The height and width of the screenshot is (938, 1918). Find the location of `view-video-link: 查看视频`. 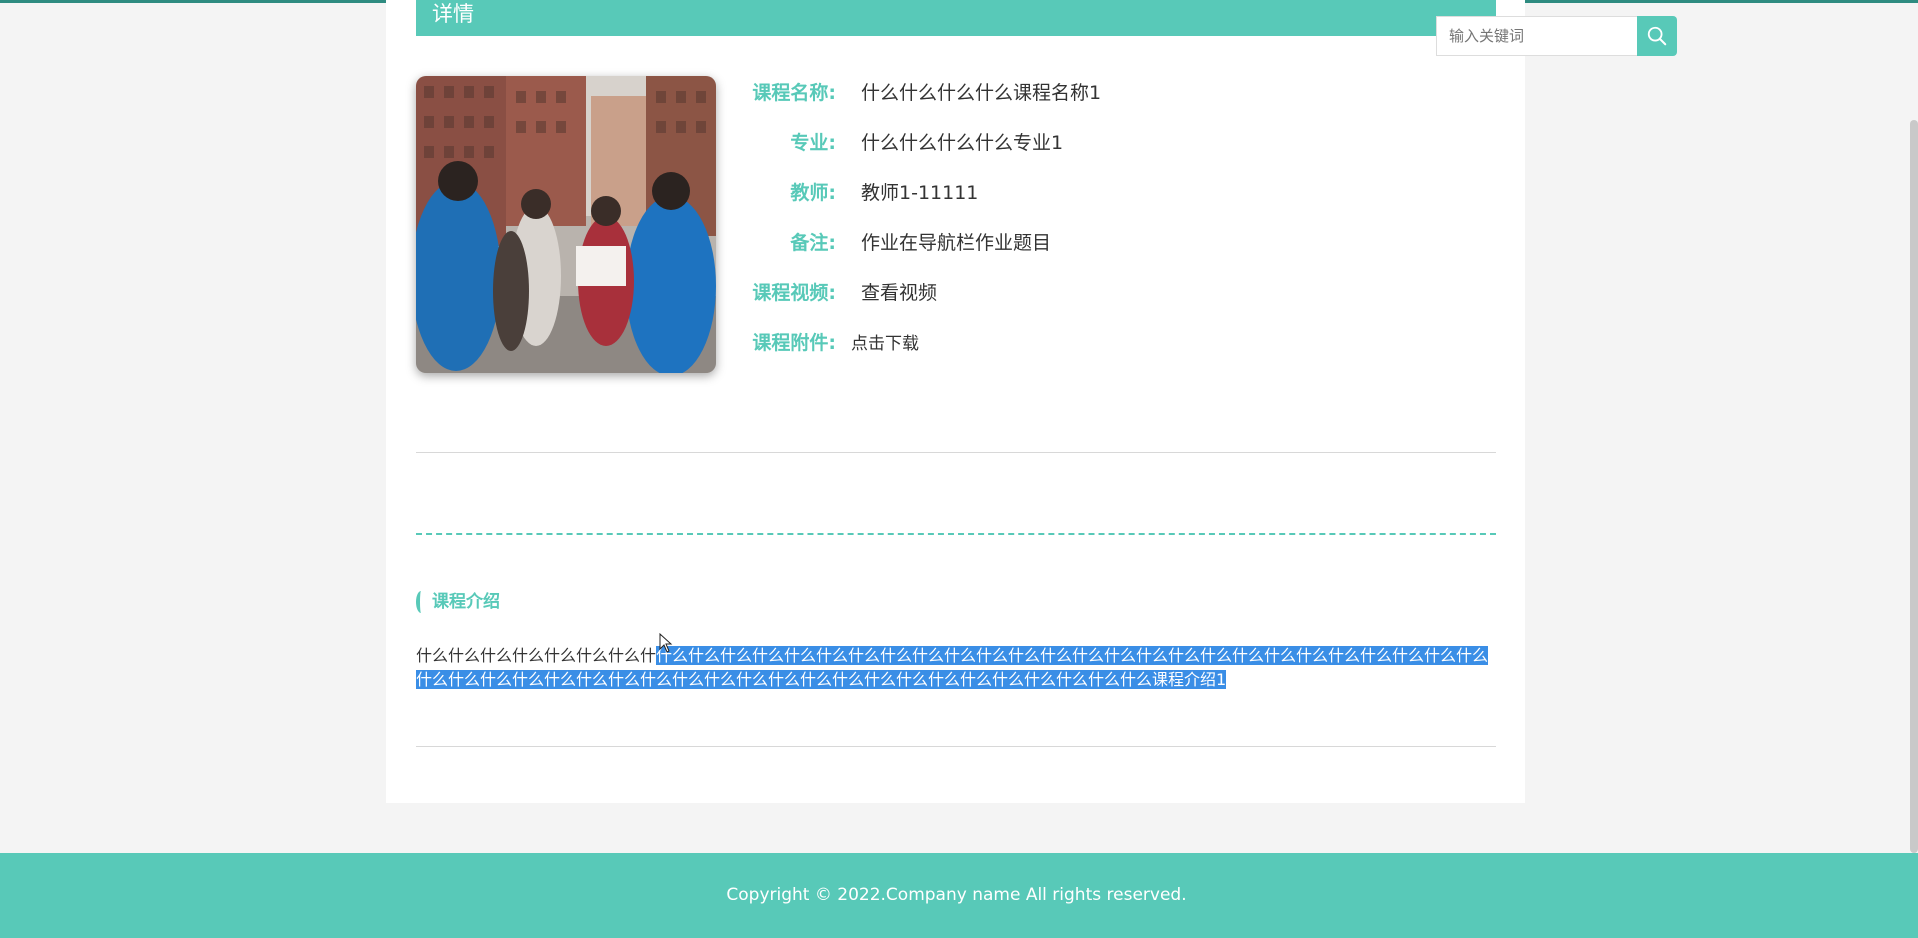

view-video-link: 查看视频 is located at coordinates (899, 293).